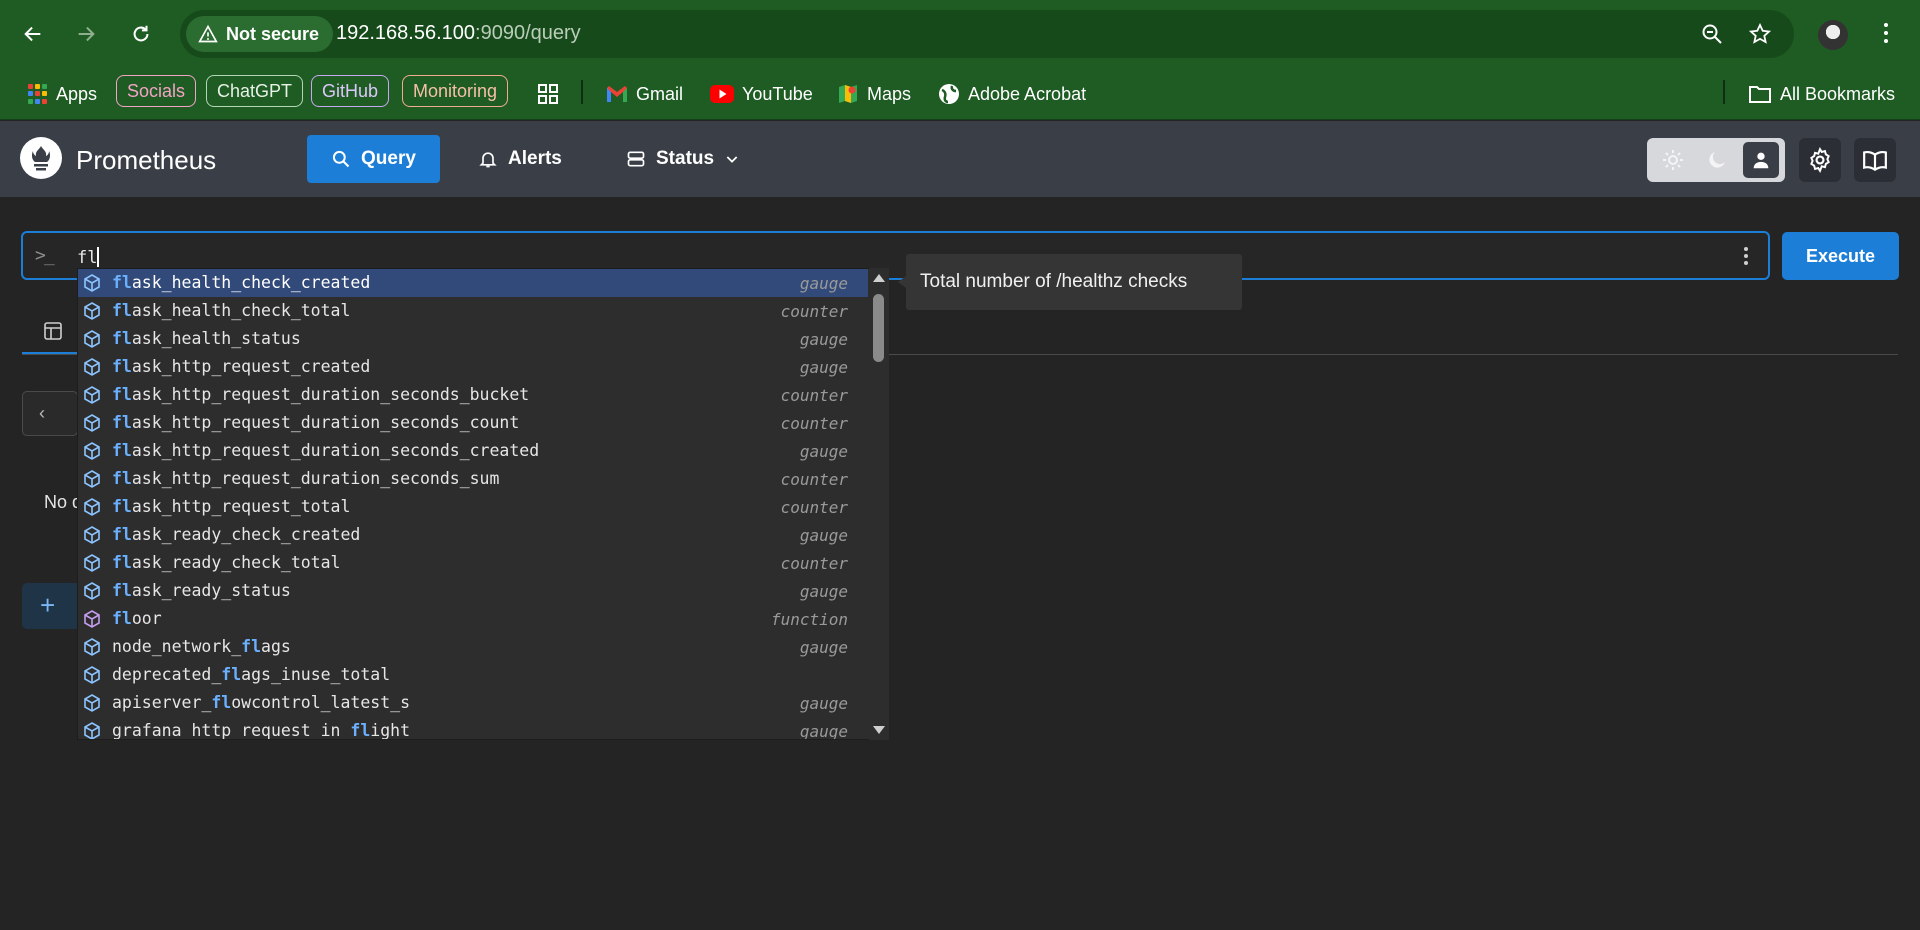  Describe the element at coordinates (231, 506) in the screenshot. I see `autocomplete-item-label: flask_http_request_total` at that location.